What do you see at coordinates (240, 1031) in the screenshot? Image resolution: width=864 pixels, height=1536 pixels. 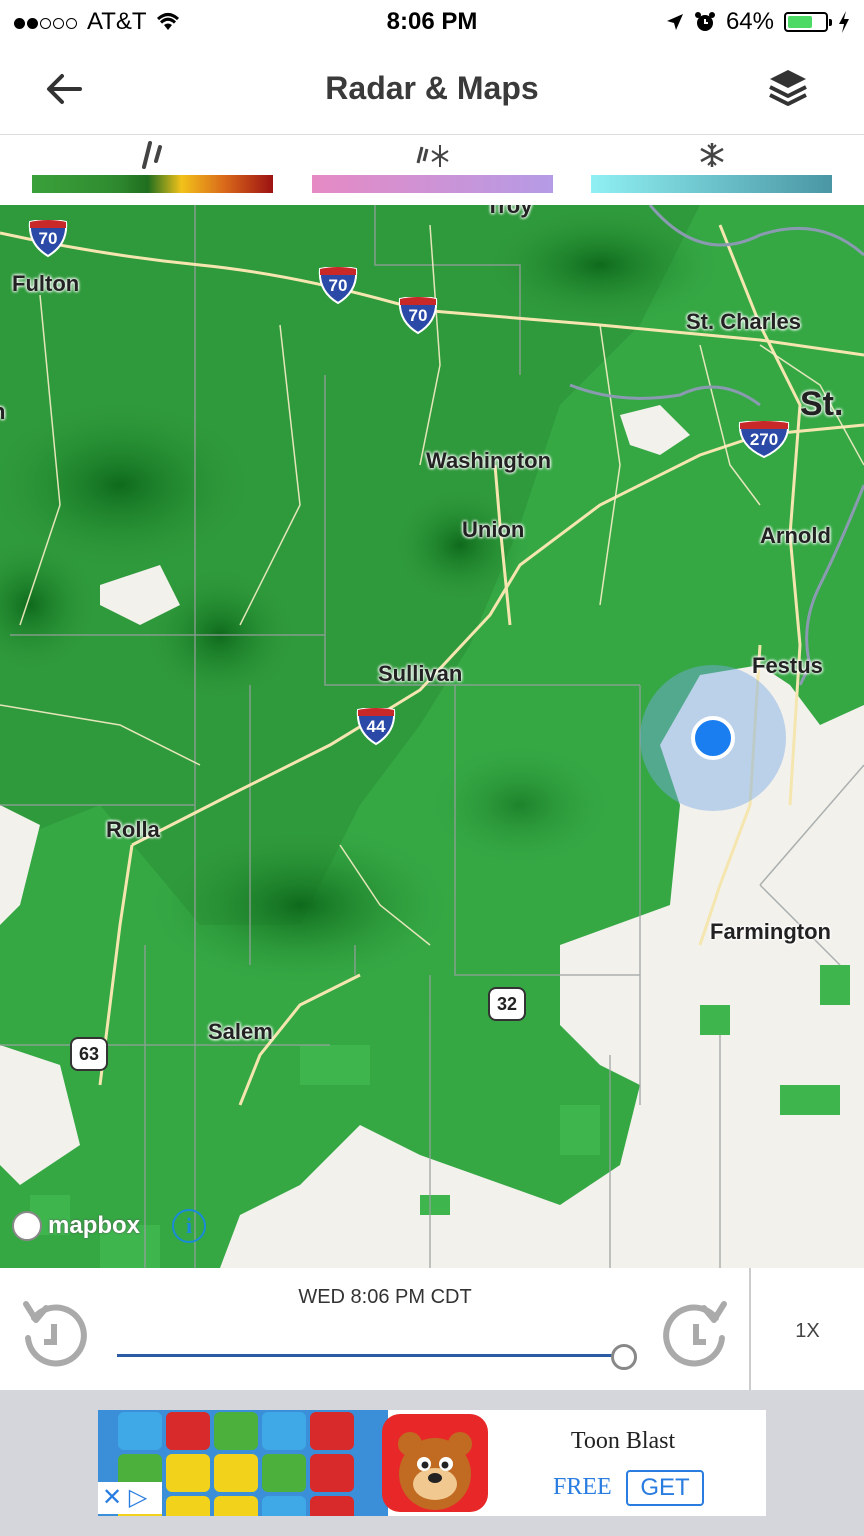 I see `city-label: Salem` at bounding box center [240, 1031].